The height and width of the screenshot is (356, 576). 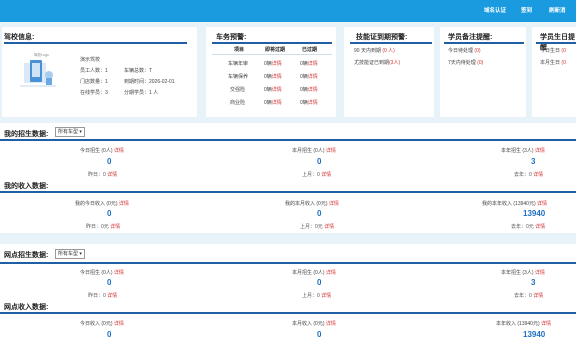 What do you see at coordinates (238, 77) in the screenshot?
I see `row-item: 车辆保养` at bounding box center [238, 77].